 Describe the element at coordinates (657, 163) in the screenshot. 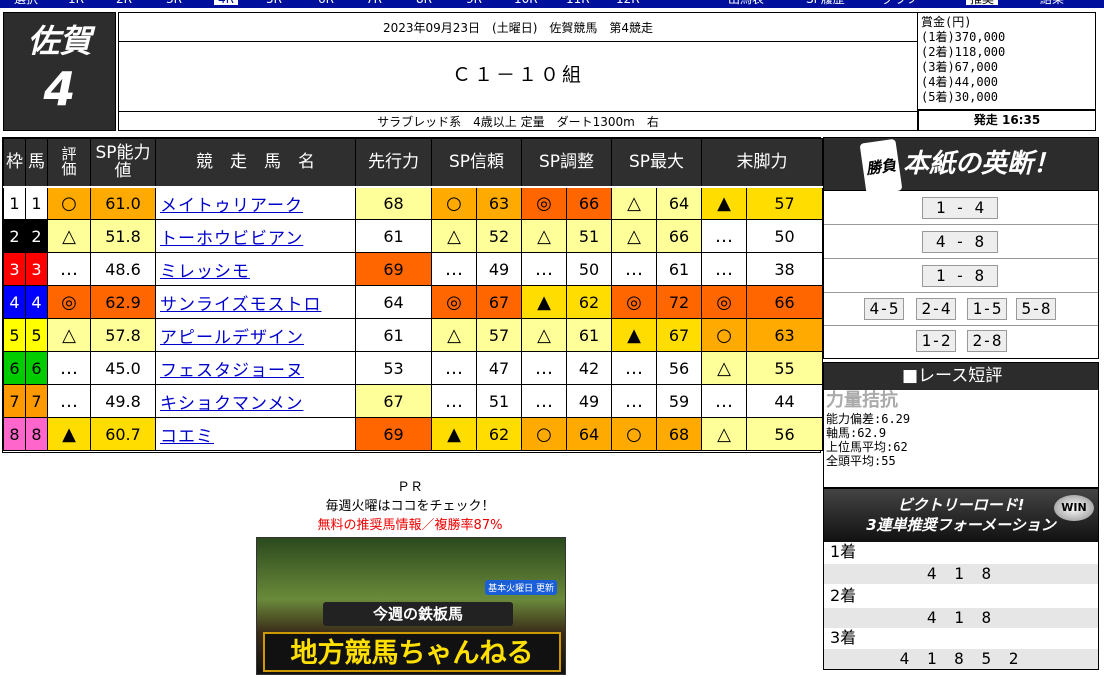

I see `header-sp-max: SP最大` at that location.